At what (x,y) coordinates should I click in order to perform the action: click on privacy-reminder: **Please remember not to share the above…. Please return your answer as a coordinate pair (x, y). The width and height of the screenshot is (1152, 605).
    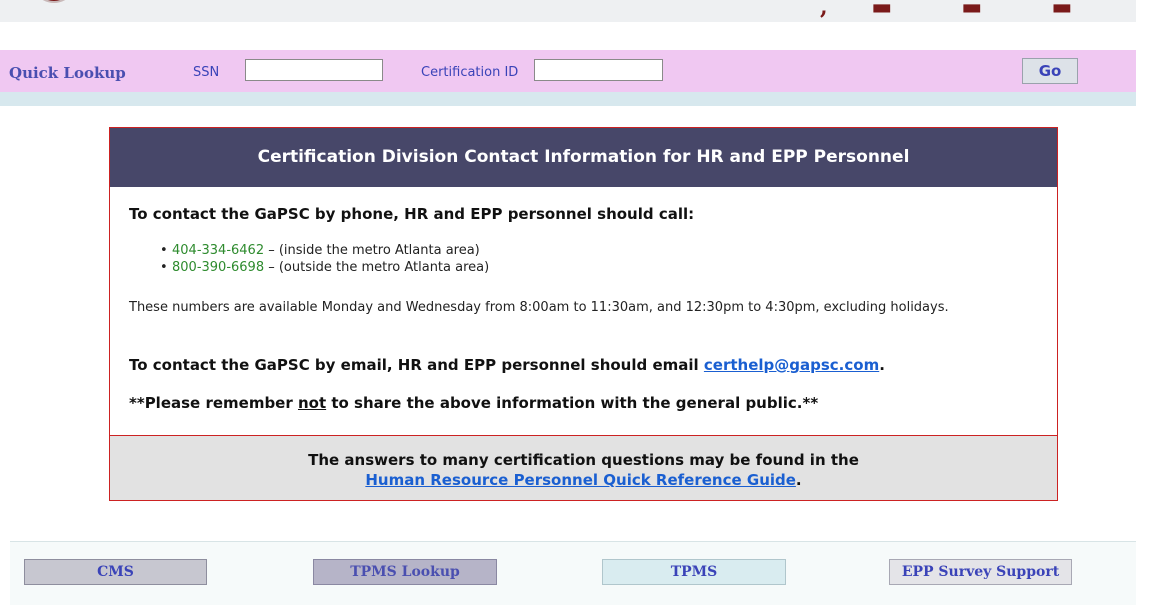
    Looking at the image, I should click on (473, 403).